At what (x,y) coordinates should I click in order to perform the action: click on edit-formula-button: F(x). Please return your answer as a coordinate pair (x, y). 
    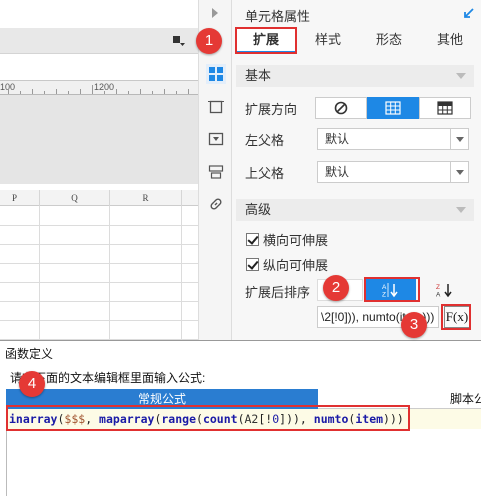
    Looking at the image, I should click on (457, 317).